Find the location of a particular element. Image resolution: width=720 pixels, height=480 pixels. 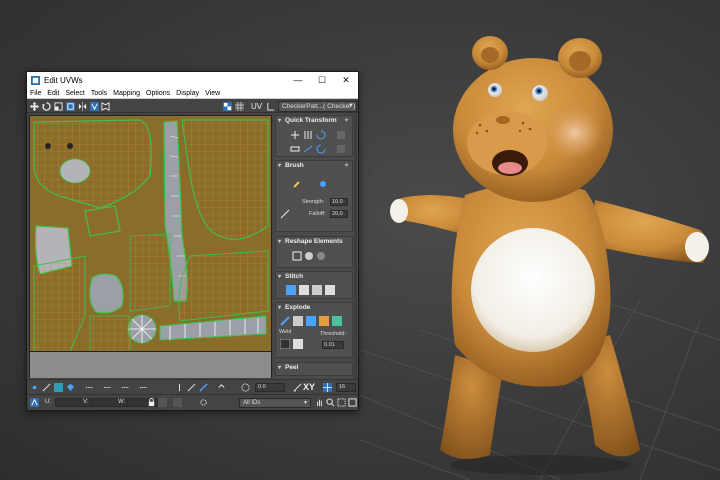

align-vertical-icon is located at coordinates (308, 135).